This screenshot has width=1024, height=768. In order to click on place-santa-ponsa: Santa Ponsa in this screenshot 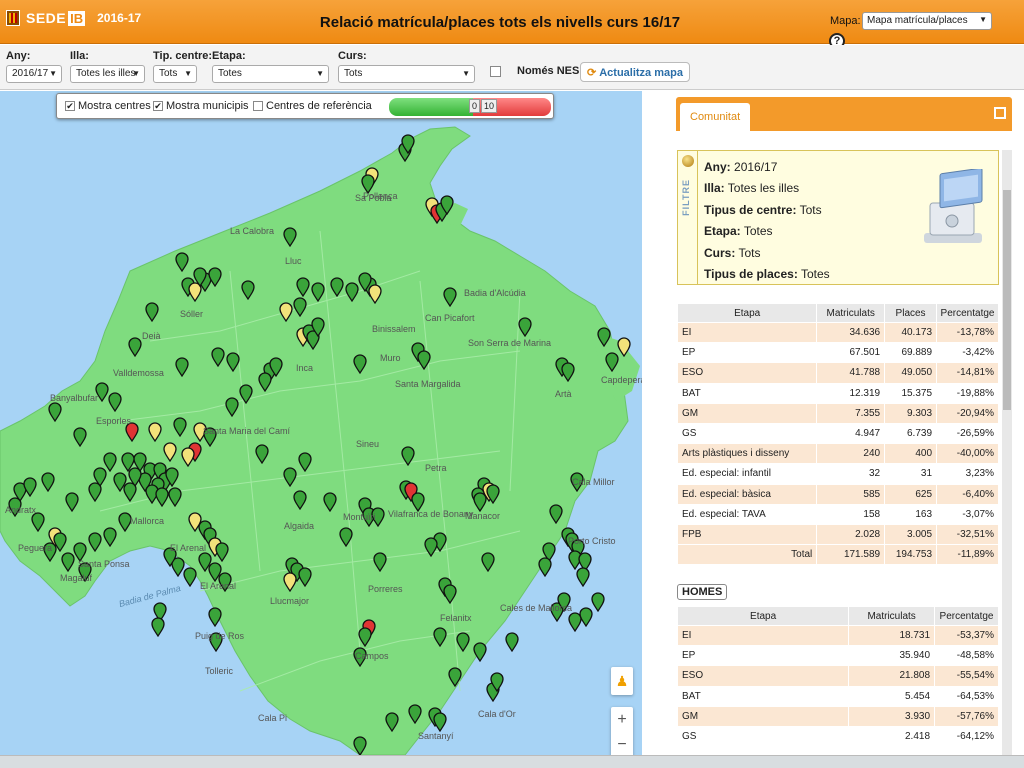, I will do `click(104, 564)`.